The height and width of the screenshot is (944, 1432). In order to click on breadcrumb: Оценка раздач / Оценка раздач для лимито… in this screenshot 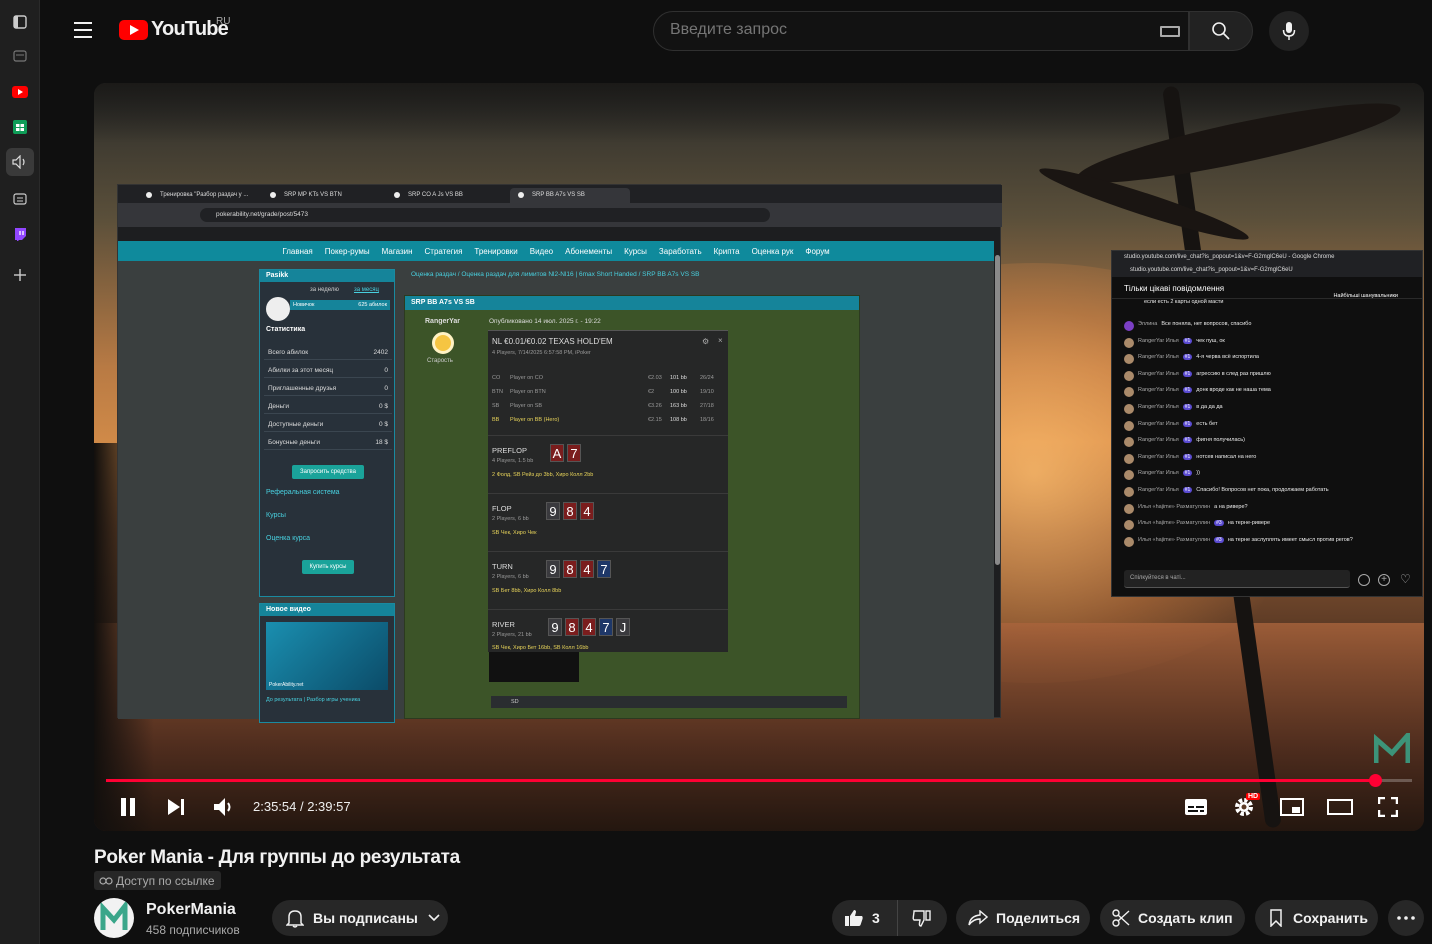, I will do `click(555, 274)`.